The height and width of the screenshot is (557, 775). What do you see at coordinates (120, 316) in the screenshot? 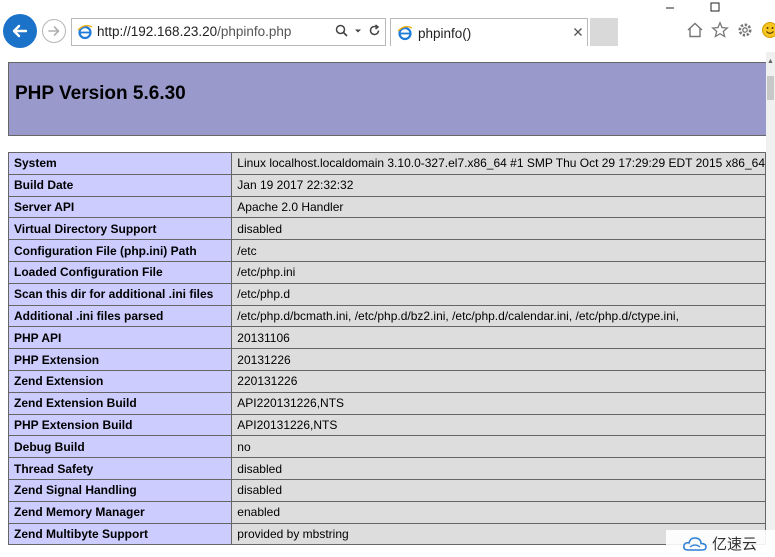
I see `row-key: Additional .ini files parsed` at bounding box center [120, 316].